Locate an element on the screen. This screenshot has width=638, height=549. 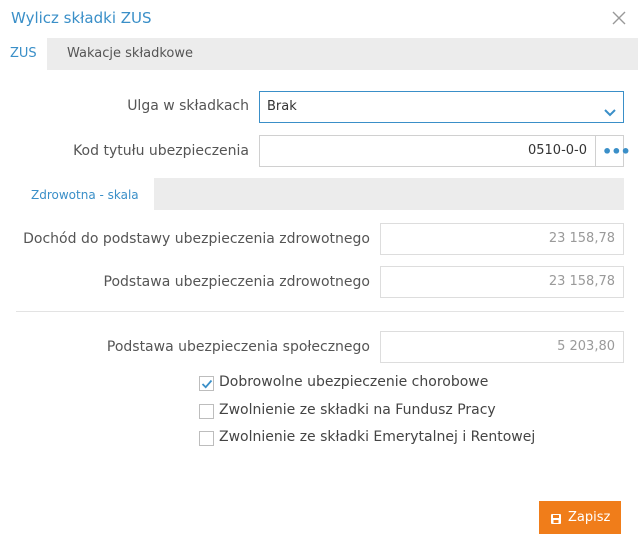
close-icon is located at coordinates (619, 18).